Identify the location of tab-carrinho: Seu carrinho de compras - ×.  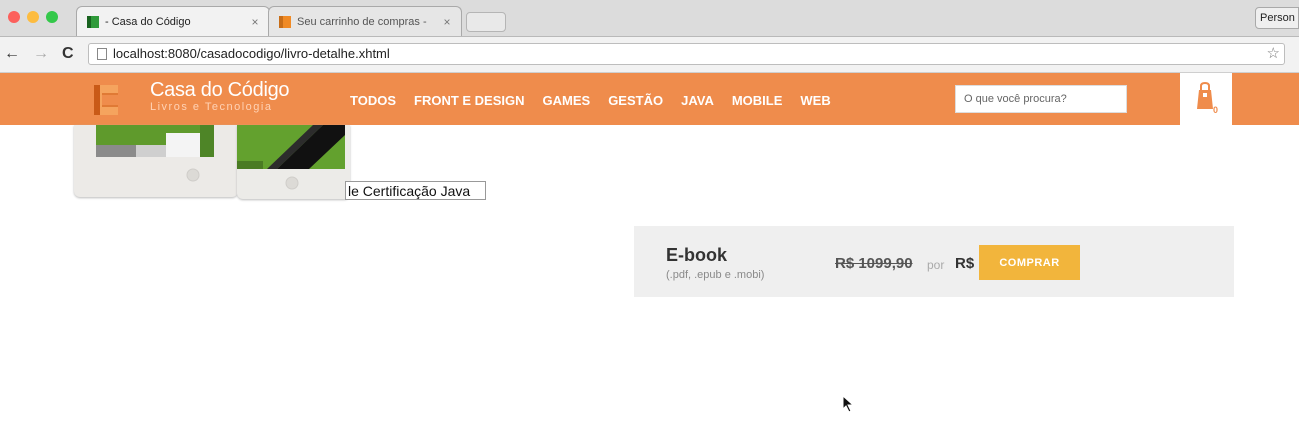
(365, 21).